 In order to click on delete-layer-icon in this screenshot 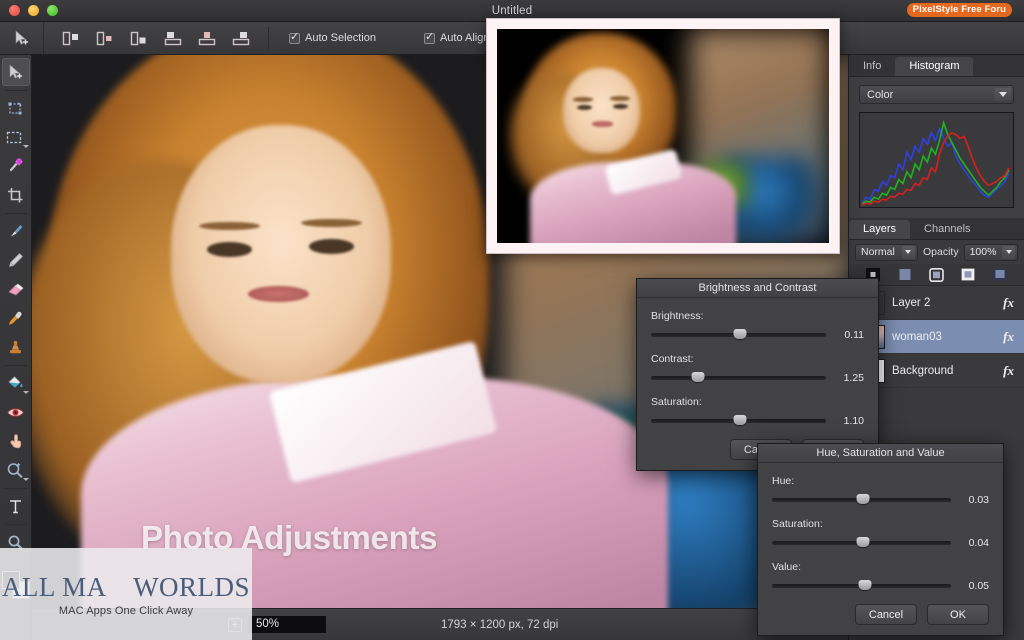, I will do `click(1000, 274)`.